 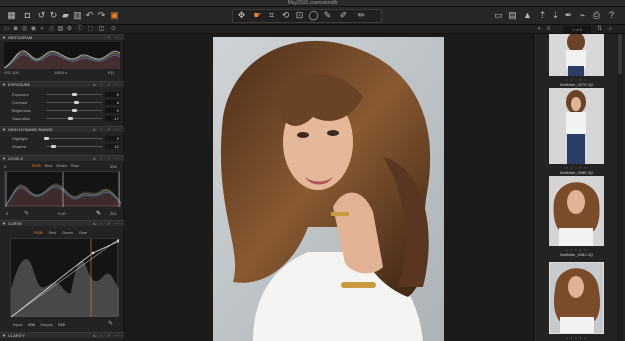 I want to click on lens-tab-icon: ◎, so click(x=24, y=29).